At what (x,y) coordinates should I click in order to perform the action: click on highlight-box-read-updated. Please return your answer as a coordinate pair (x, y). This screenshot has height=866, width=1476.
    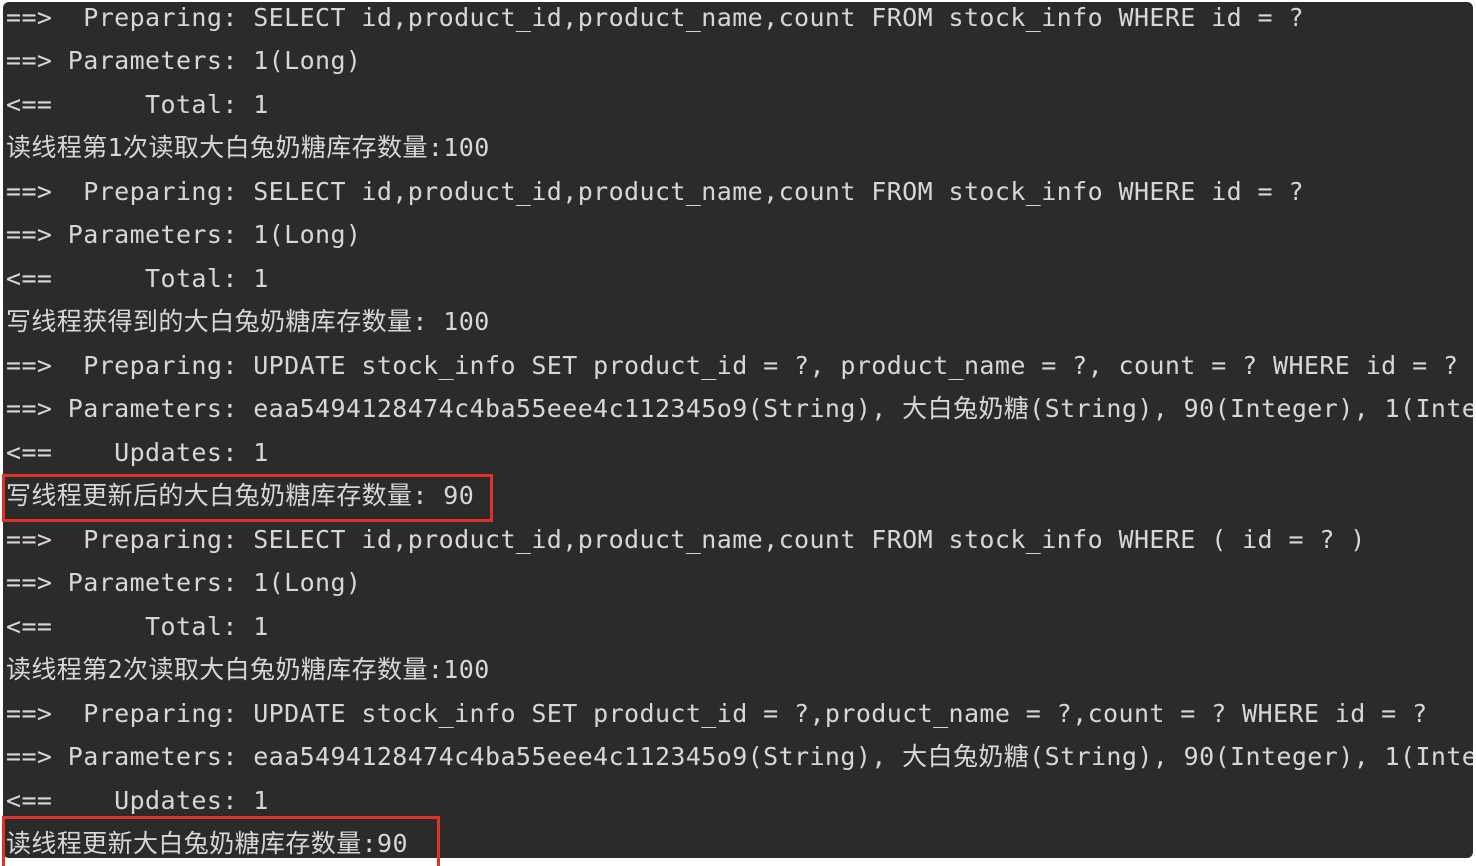
    Looking at the image, I should click on (221, 841).